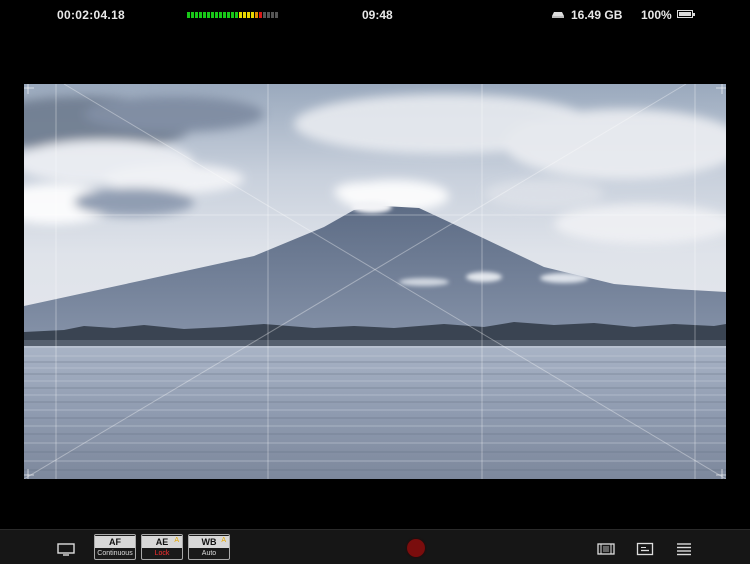 Image resolution: width=750 pixels, height=564 pixels. What do you see at coordinates (162, 547) in the screenshot?
I see `auto-exposure-button: AE A Lock` at bounding box center [162, 547].